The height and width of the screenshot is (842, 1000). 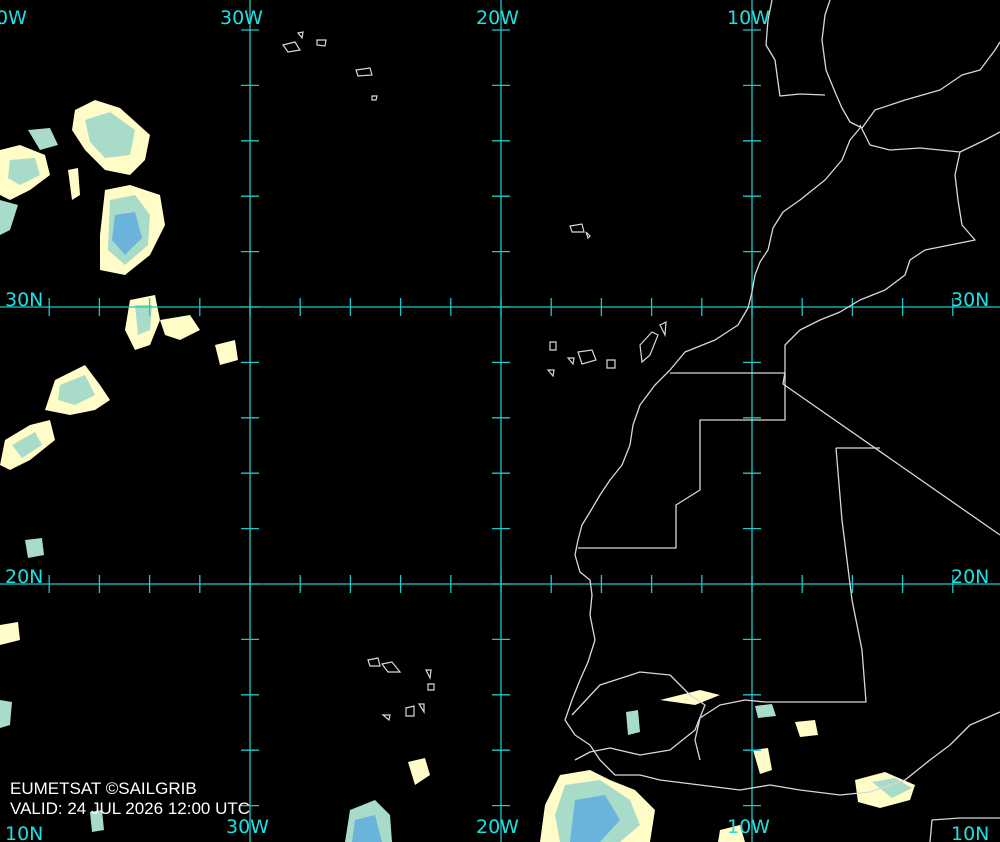 I want to click on label-right-30n: 30N, so click(x=970, y=300).